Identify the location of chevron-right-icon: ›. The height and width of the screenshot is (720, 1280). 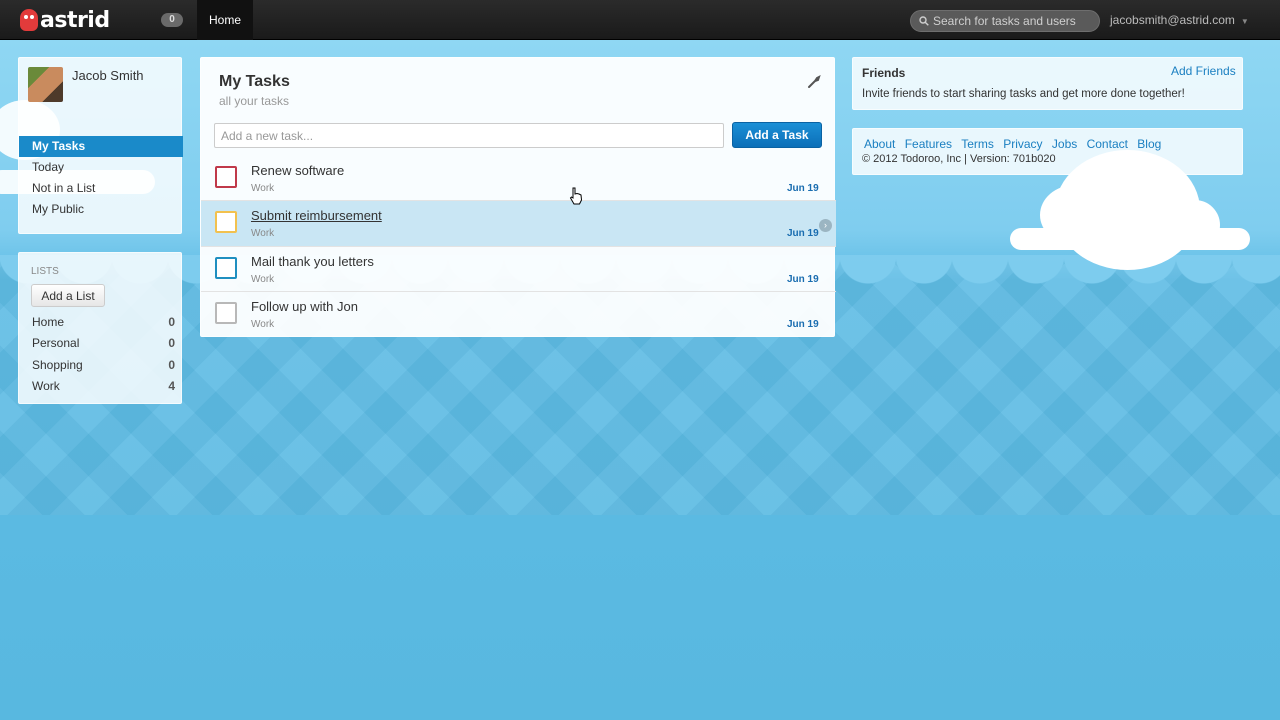
(825, 226).